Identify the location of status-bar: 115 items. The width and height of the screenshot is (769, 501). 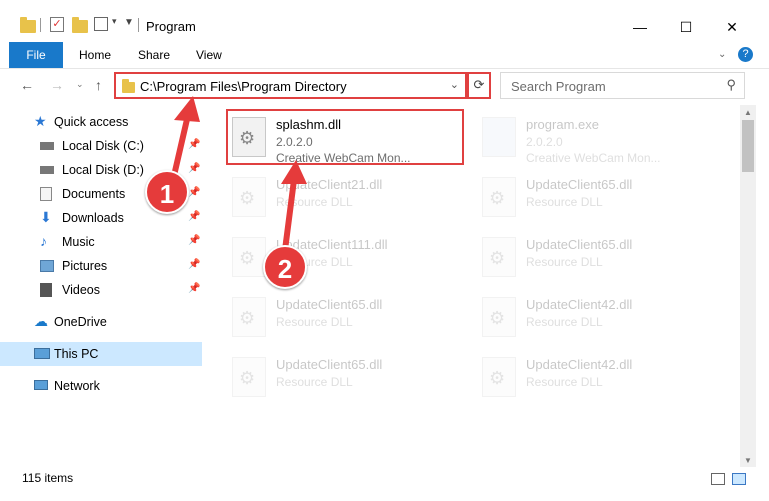
(384, 485).